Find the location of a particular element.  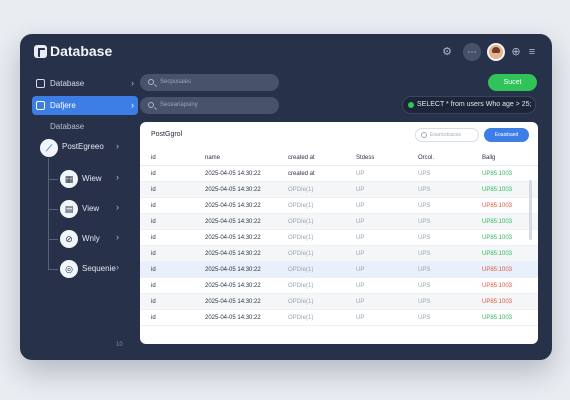

tree-item-label: Sequenie is located at coordinates (99, 268).